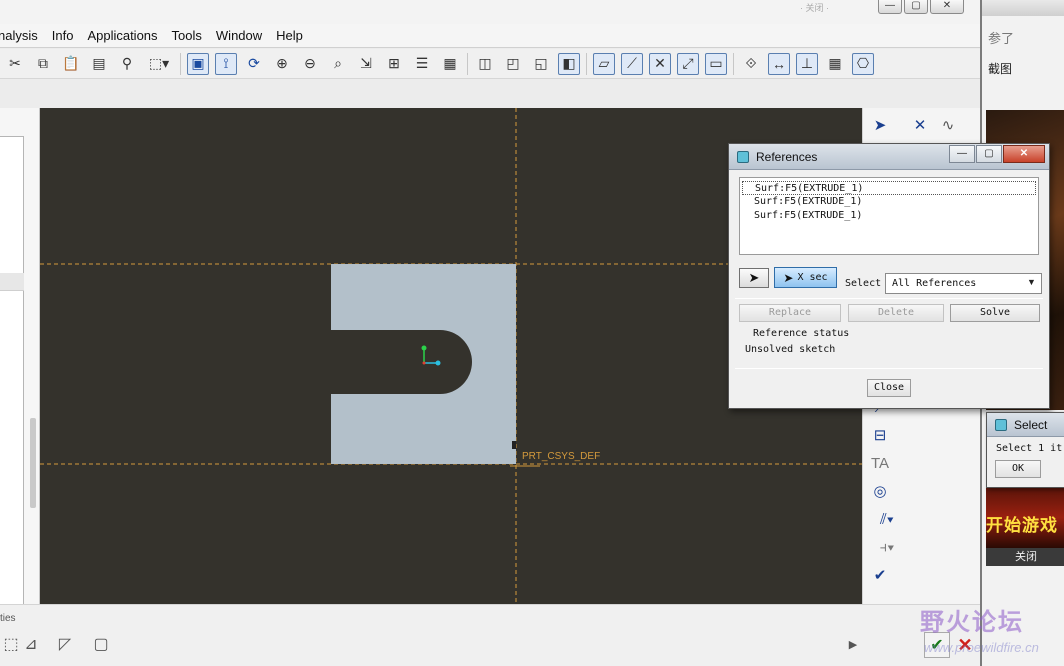 This screenshot has width=1064, height=666. I want to click on zoom-in-icon: ⊕, so click(282, 64).